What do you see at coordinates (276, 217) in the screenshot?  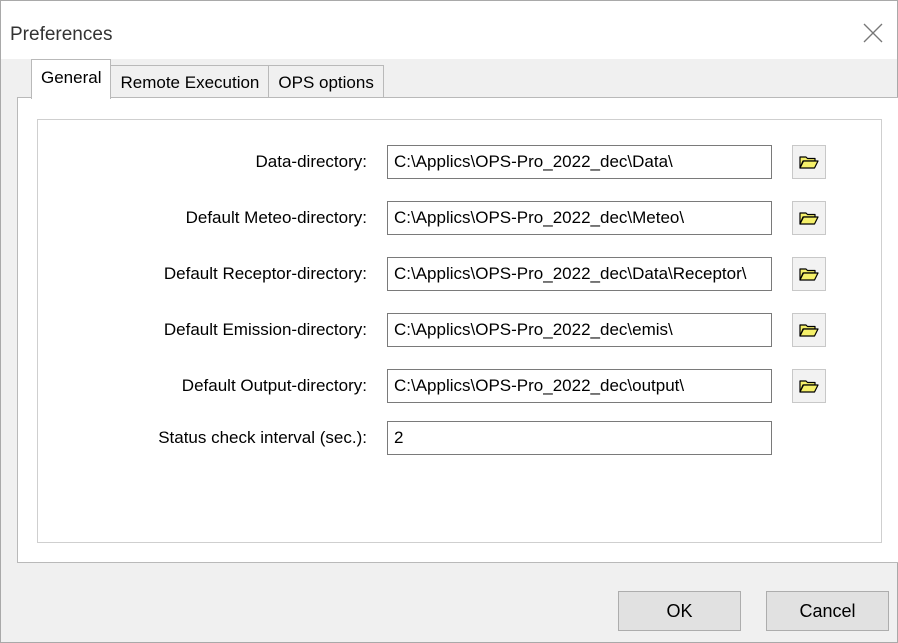 I see `meteo-directory-label: Default Meteo-directory:` at bounding box center [276, 217].